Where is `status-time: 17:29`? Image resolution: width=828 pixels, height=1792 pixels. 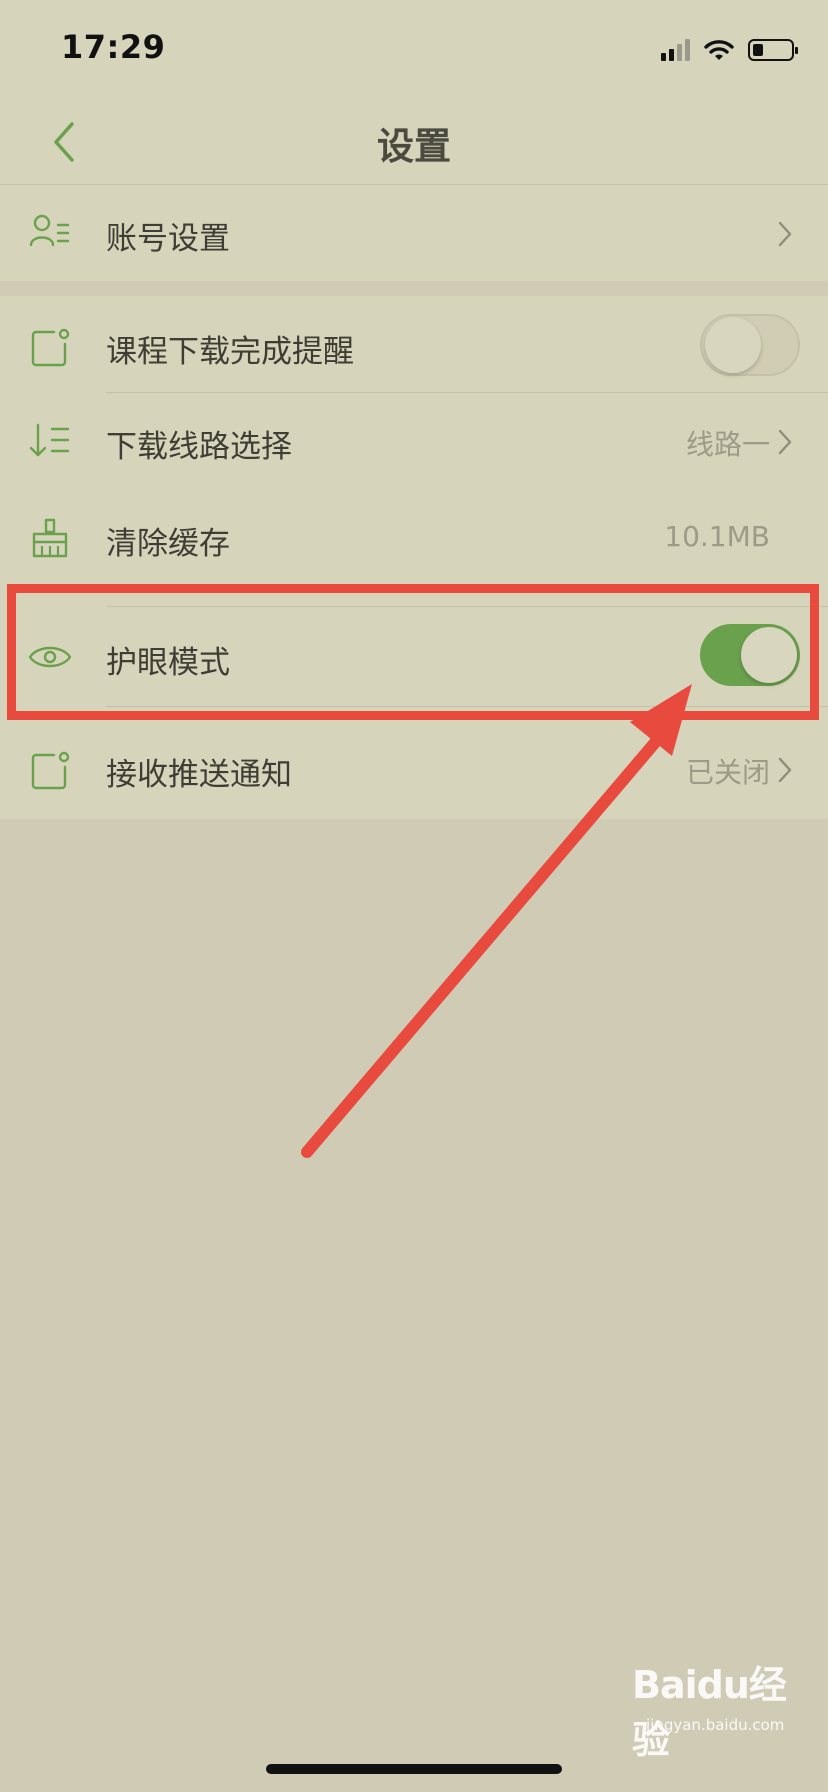
status-time: 17:29 is located at coordinates (113, 47).